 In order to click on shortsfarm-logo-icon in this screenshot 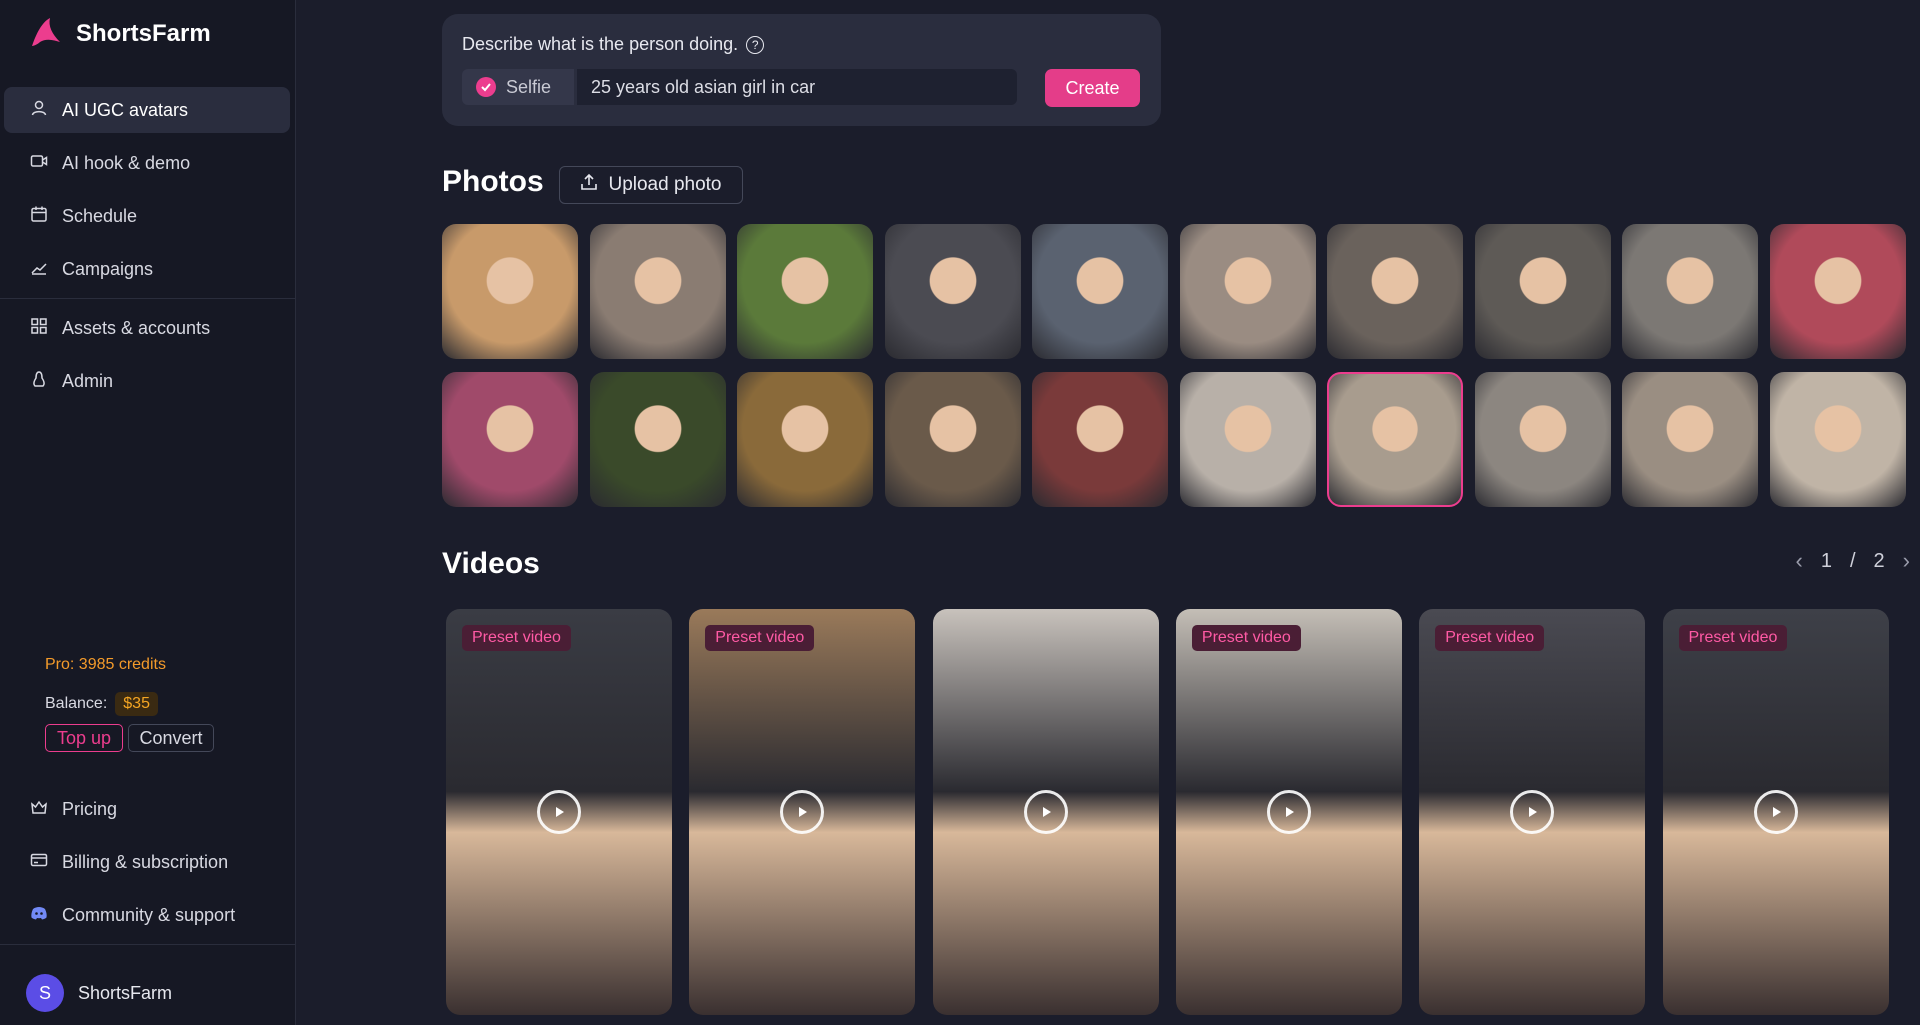, I will do `click(46, 34)`.